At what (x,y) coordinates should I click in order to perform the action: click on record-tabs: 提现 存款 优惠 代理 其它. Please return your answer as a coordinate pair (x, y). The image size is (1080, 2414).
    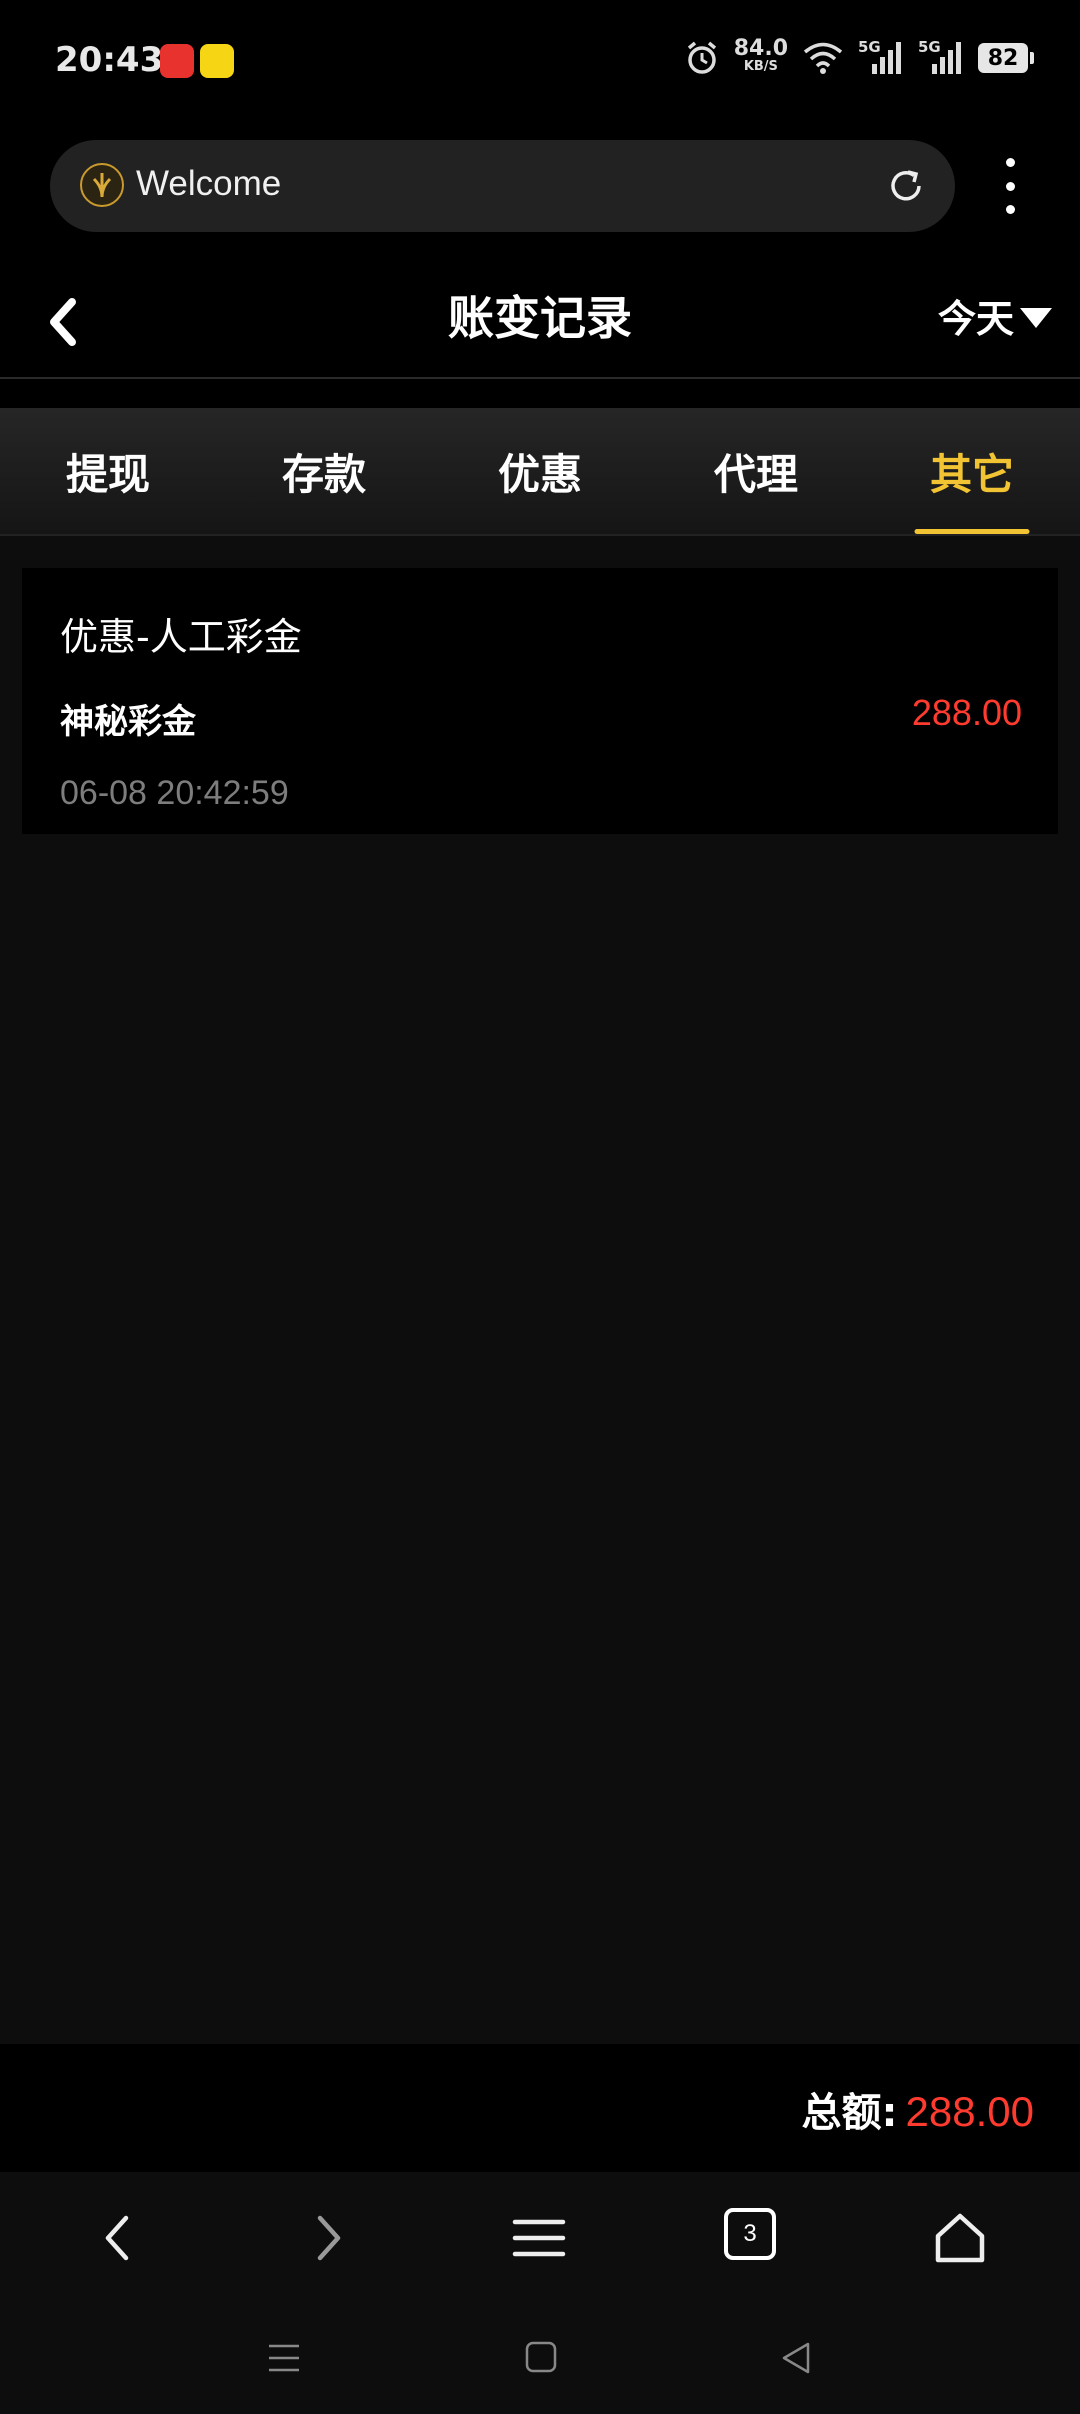
    Looking at the image, I should click on (540, 471).